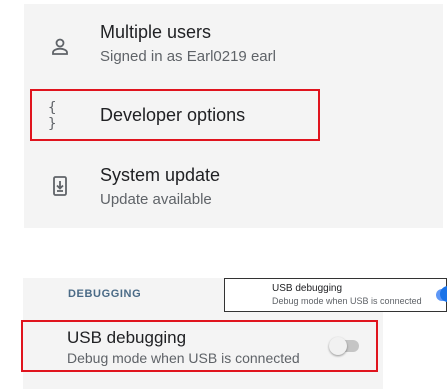 This screenshot has width=447, height=391. Describe the element at coordinates (175, 115) in the screenshot. I see `developer-options-highlight` at that location.